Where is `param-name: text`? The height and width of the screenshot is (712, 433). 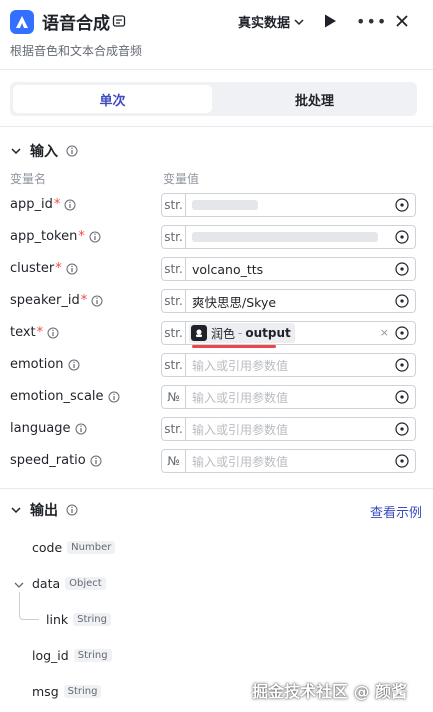
param-name: text is located at coordinates (23, 332).